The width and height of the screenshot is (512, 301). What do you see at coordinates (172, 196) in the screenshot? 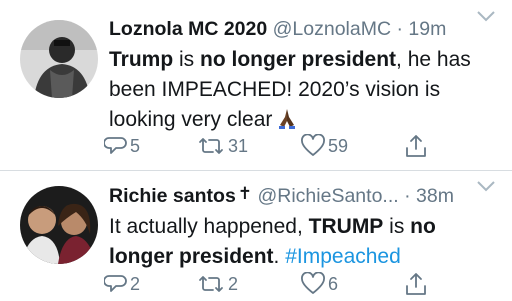
I see `display-name: Richie santos` at bounding box center [172, 196].